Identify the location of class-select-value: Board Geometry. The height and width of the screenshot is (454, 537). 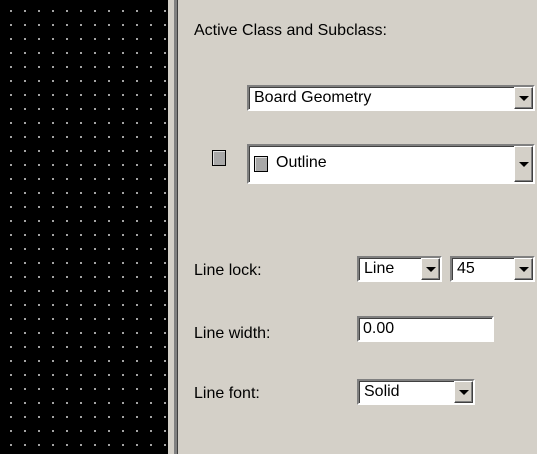
(313, 97).